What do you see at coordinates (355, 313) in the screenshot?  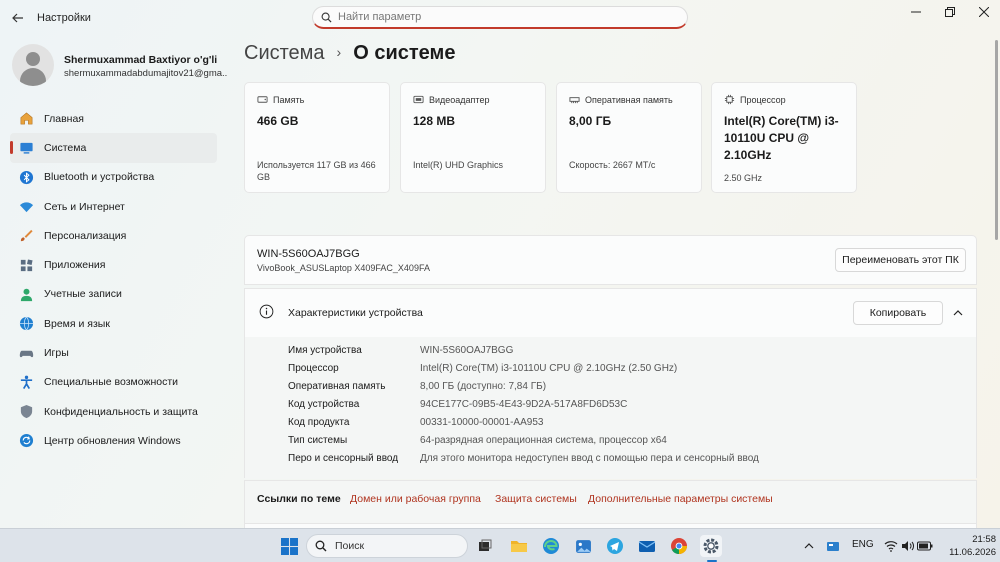 I see `device-specs-title: Характеристики устройства` at bounding box center [355, 313].